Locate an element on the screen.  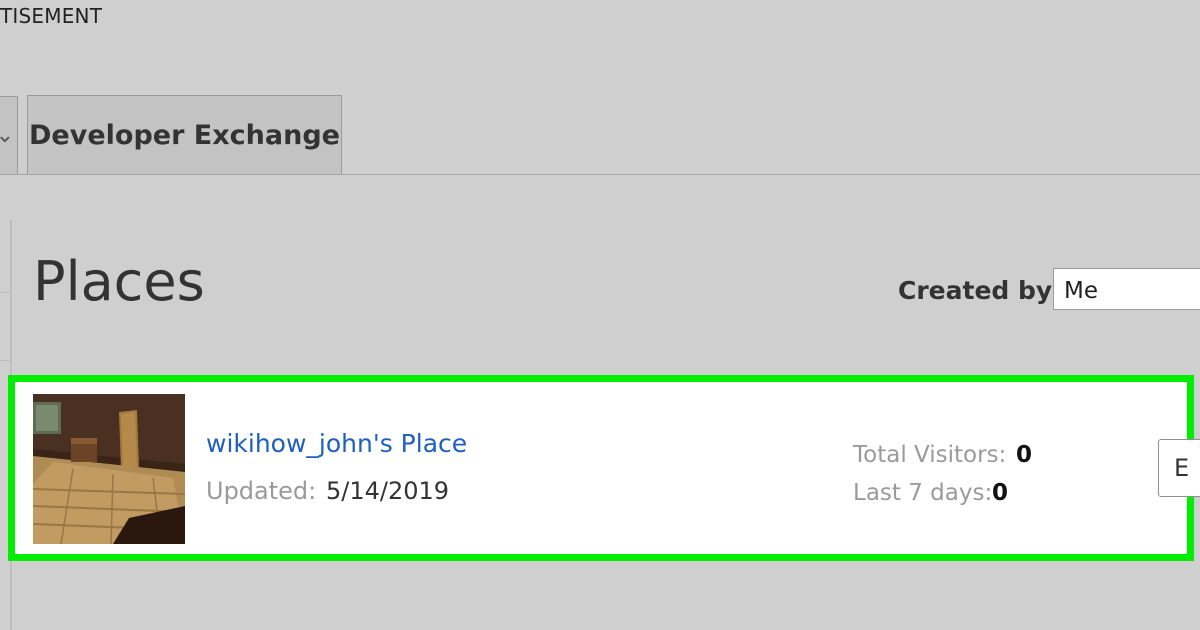
updated-label: Updated: is located at coordinates (261, 491).